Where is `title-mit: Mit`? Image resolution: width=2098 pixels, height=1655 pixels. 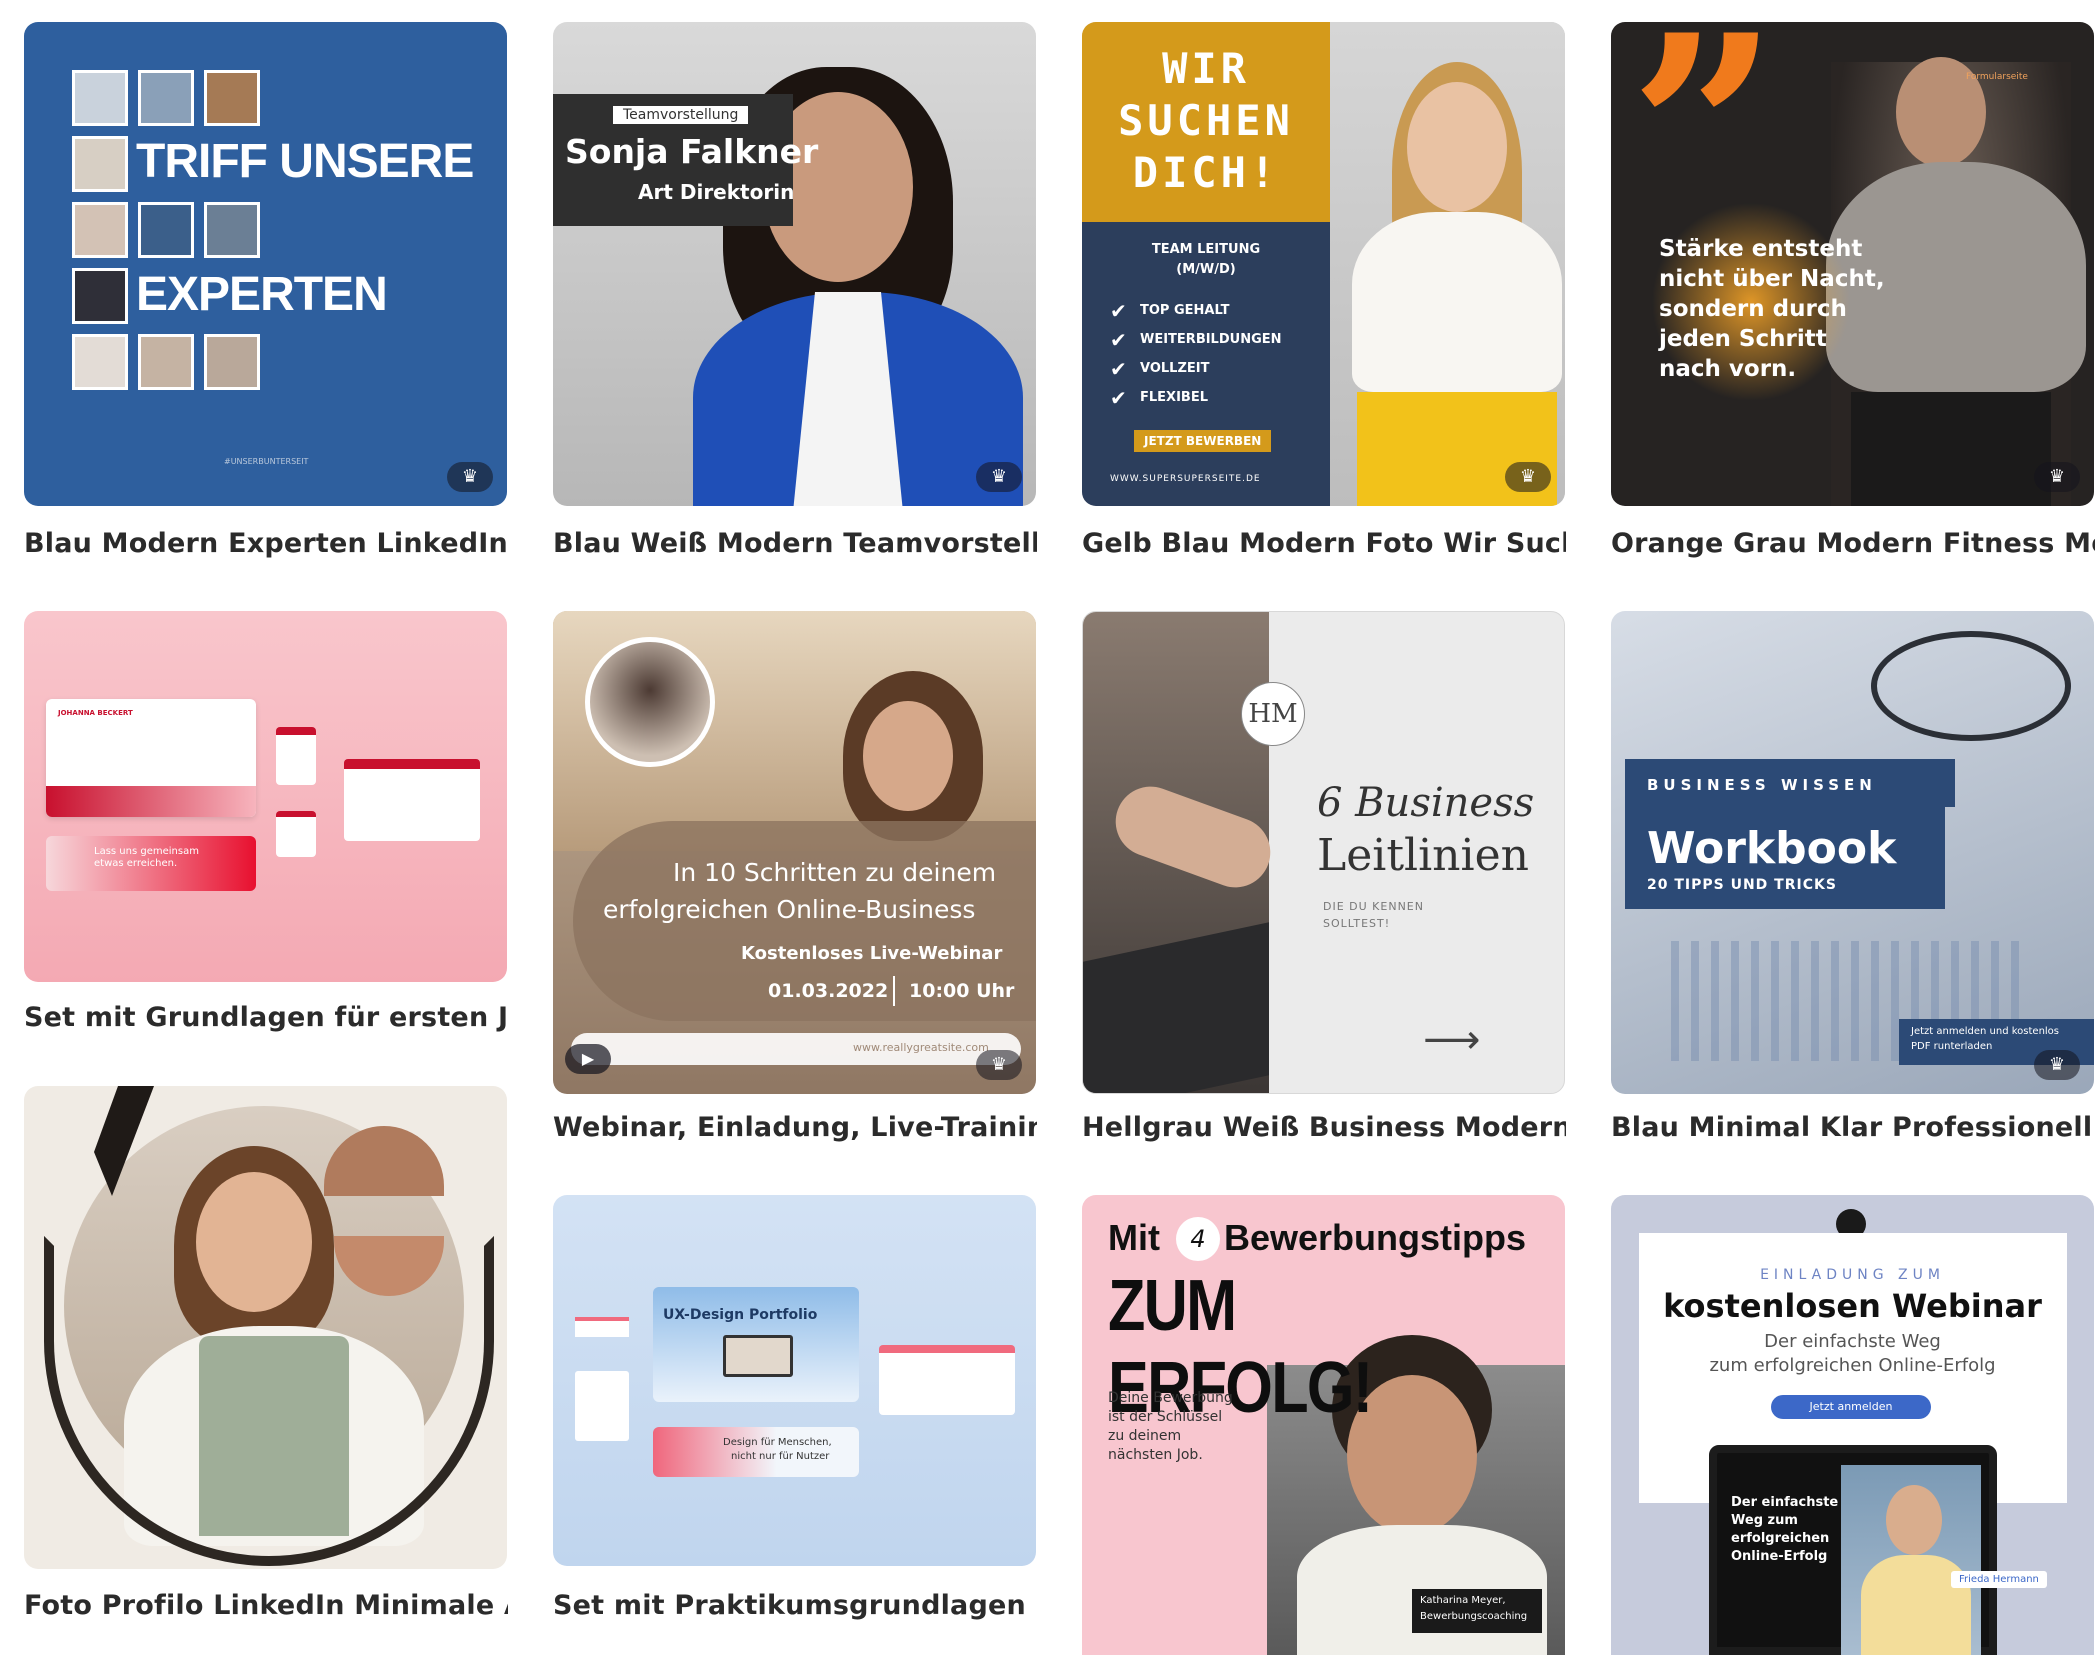
title-mit: Mit is located at coordinates (1134, 1237).